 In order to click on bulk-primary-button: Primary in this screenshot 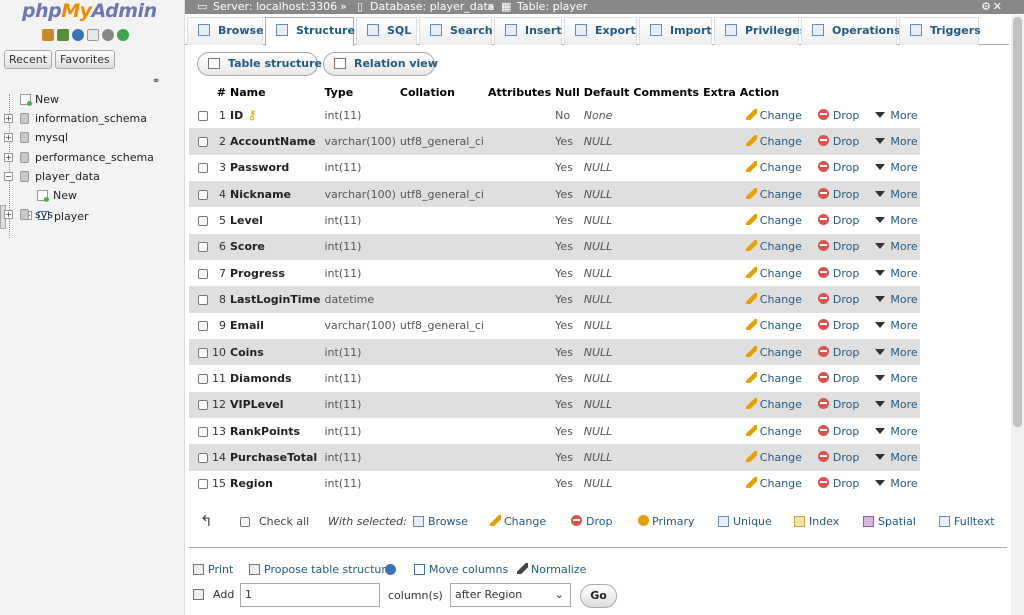, I will do `click(666, 521)`.